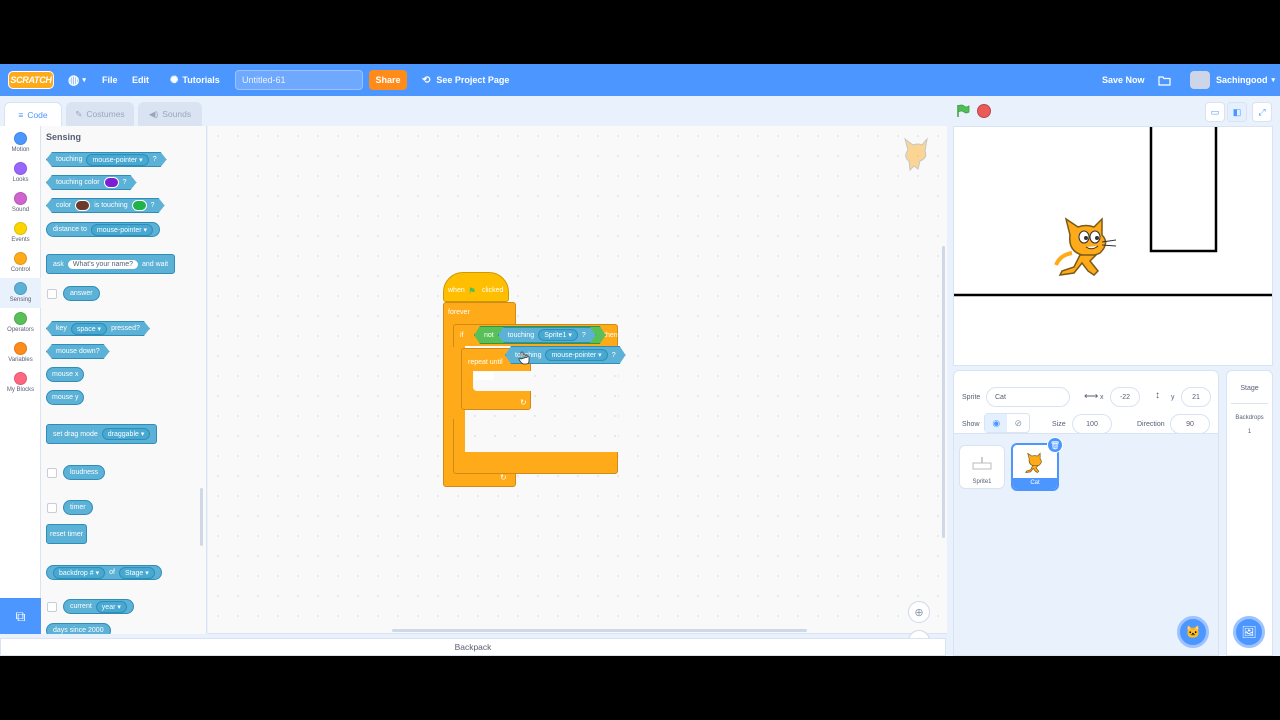  I want to click on choose-backdrop-button: 🖼, so click(1249, 632).